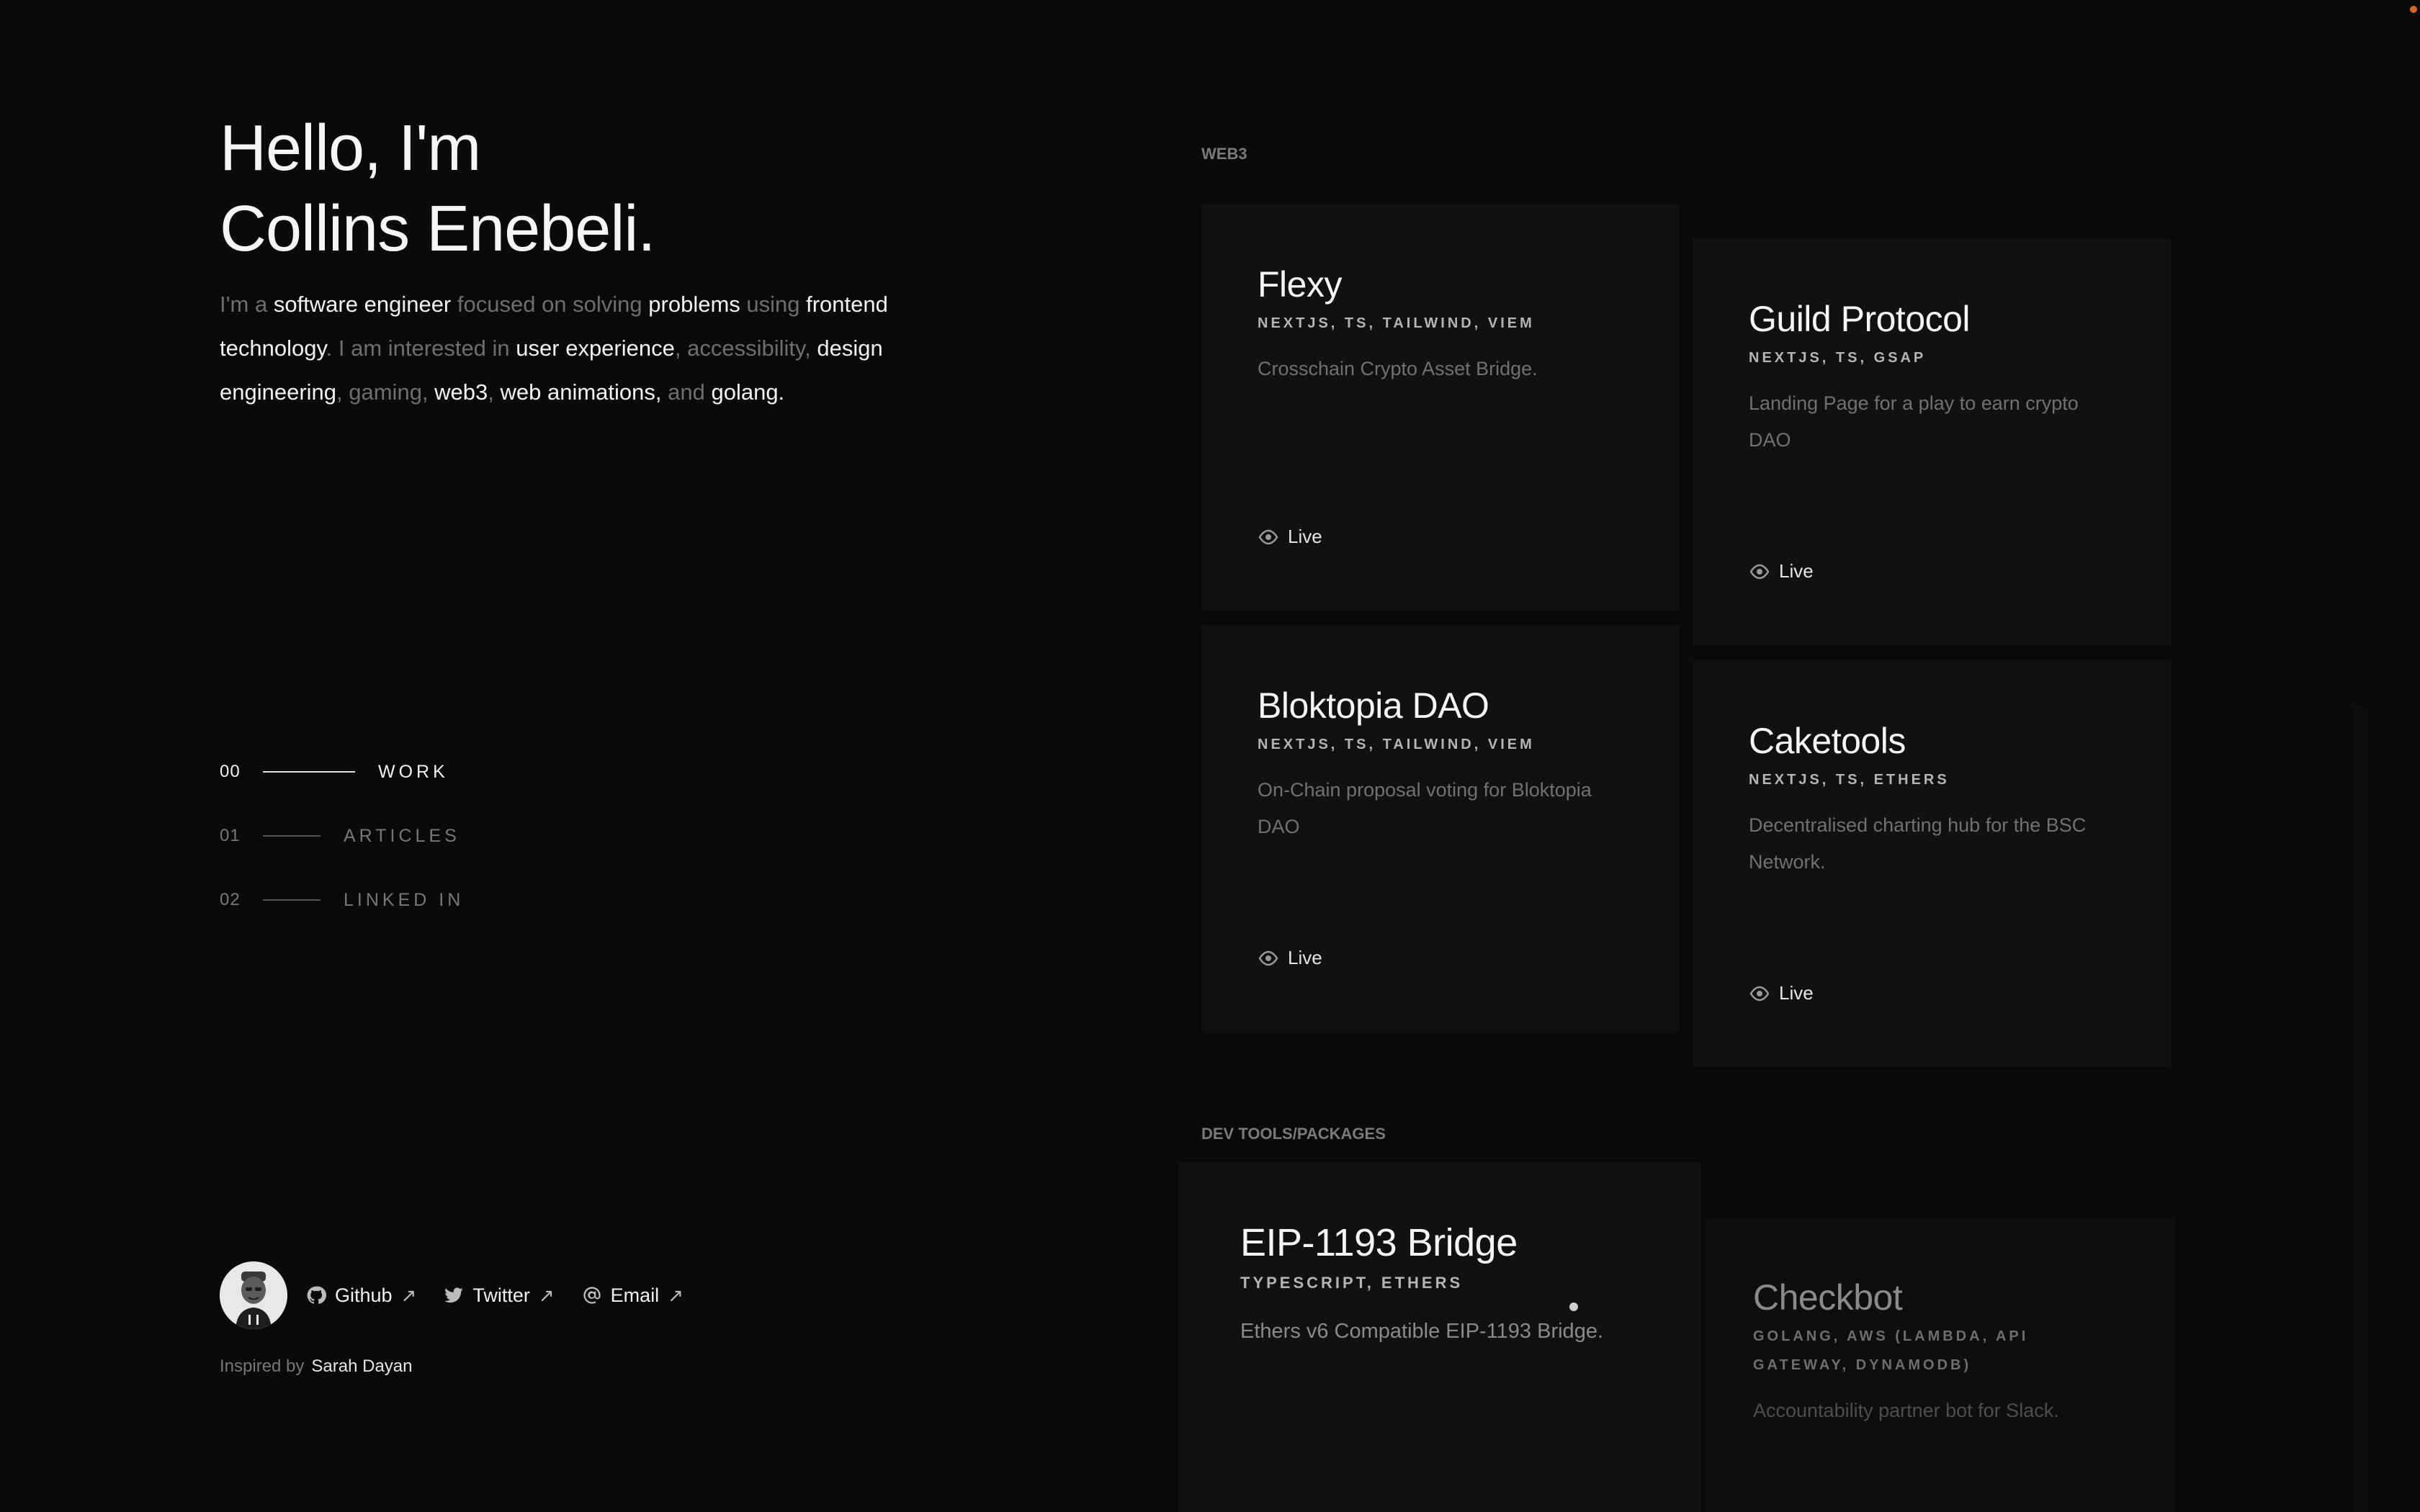 Image resolution: width=2420 pixels, height=1512 pixels. What do you see at coordinates (581, 392) in the screenshot?
I see `intro-highlight: web animations,` at bounding box center [581, 392].